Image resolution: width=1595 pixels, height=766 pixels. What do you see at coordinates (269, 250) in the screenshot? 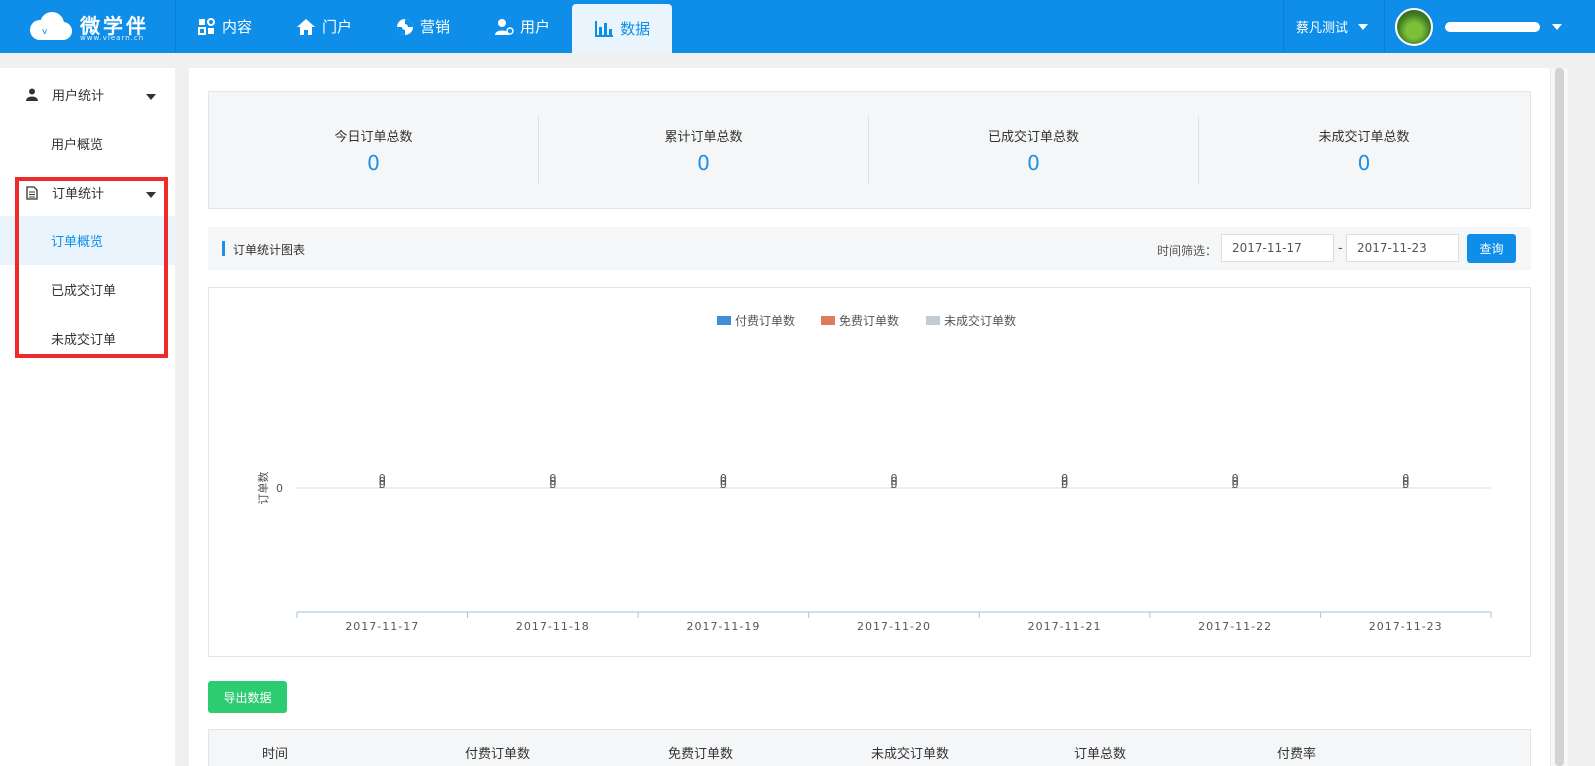
I see `section-title: 订单统计图表` at bounding box center [269, 250].